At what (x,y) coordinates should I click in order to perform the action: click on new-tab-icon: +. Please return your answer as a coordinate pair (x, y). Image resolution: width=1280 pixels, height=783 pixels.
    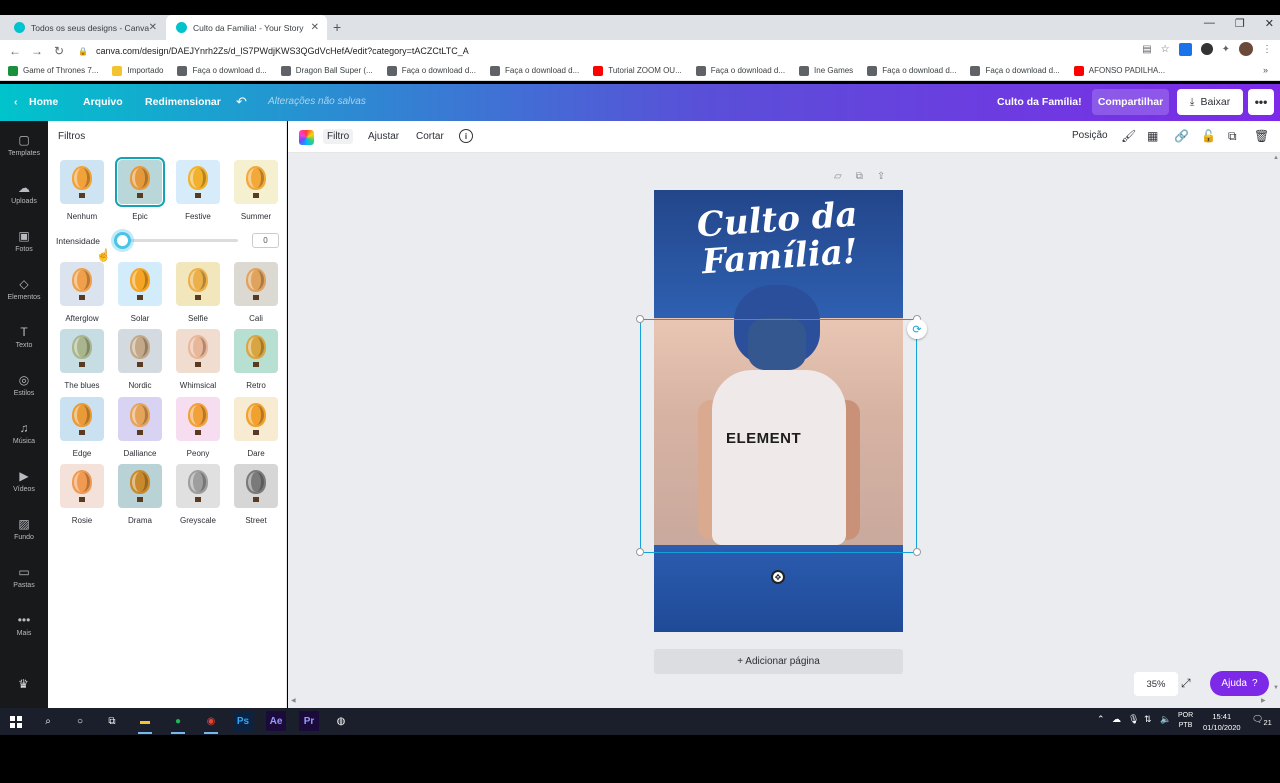
    Looking at the image, I should click on (337, 27).